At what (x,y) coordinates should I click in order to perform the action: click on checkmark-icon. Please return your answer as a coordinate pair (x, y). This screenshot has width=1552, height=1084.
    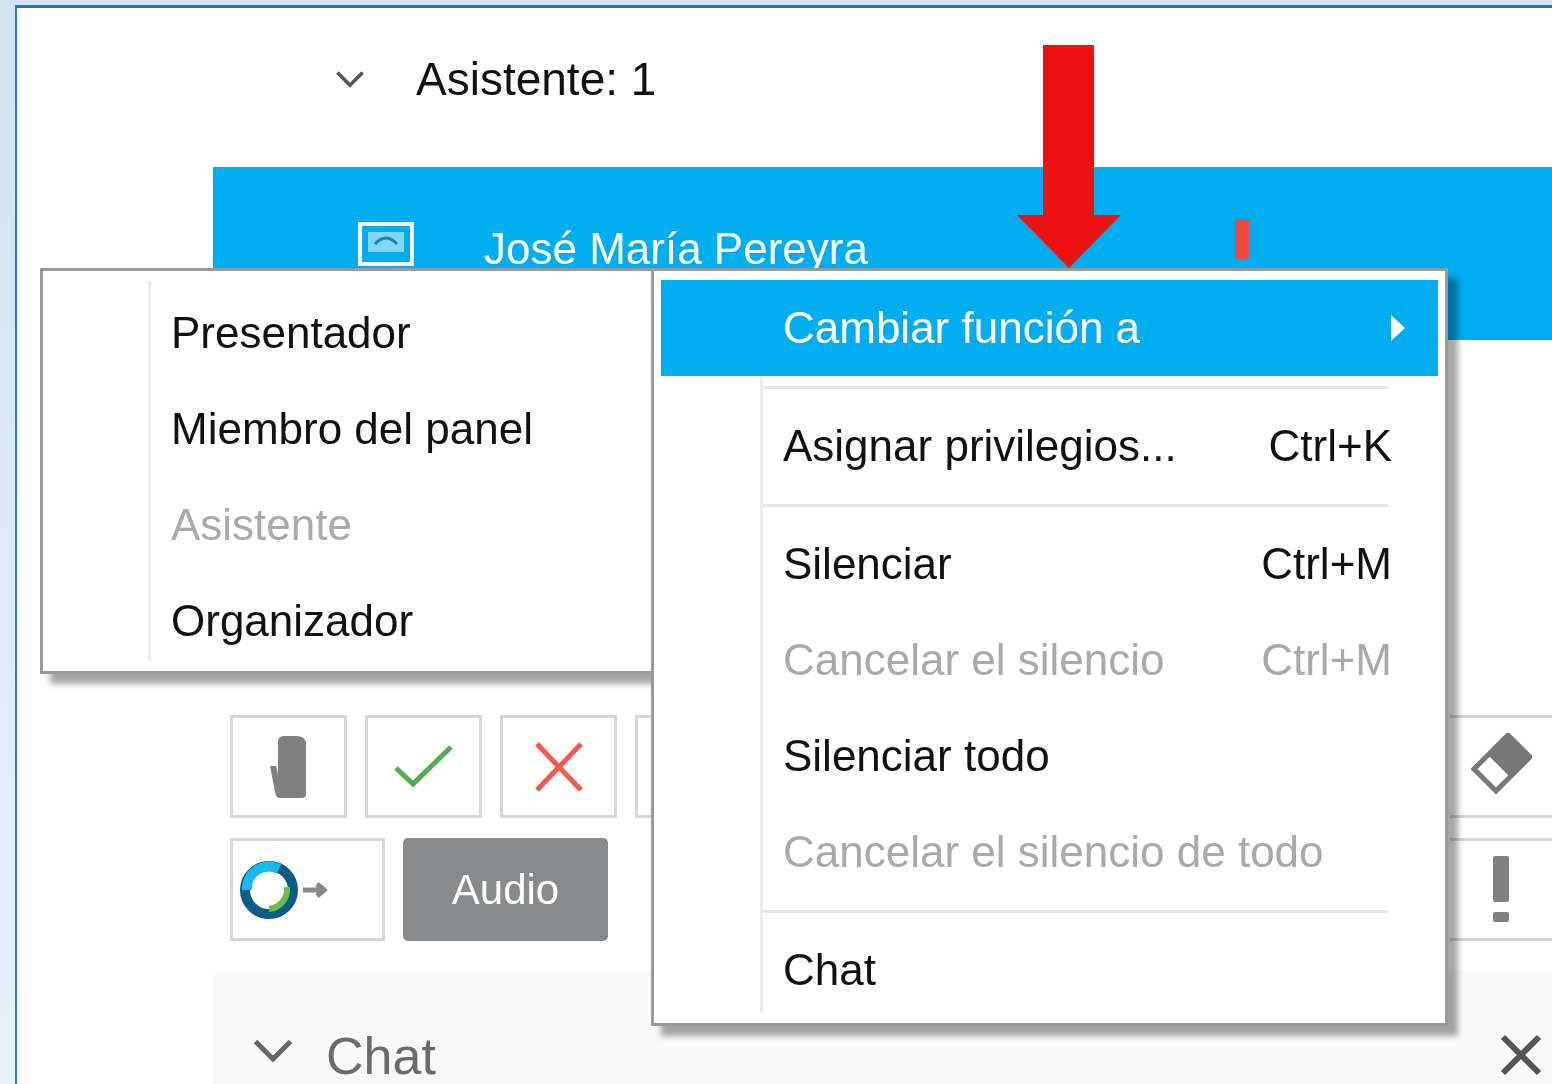
    Looking at the image, I should click on (423, 766).